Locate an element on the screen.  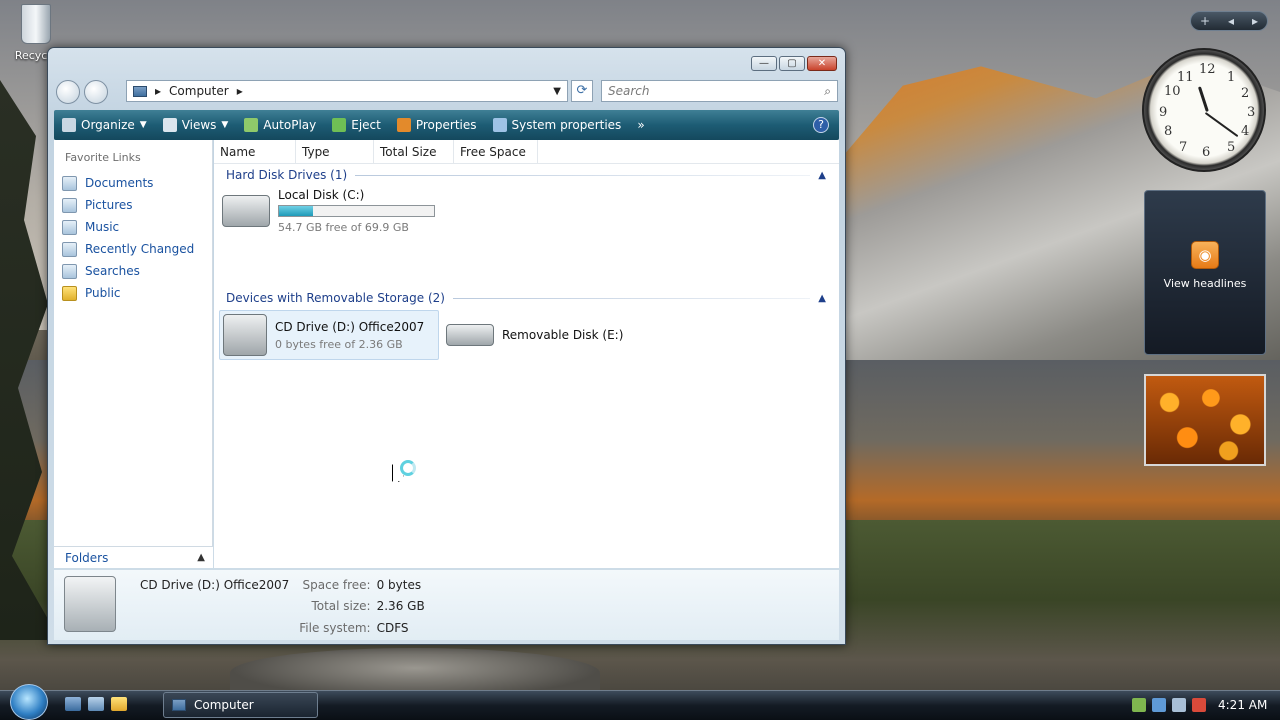
maximize-button: ▢ is located at coordinates (792, 63).